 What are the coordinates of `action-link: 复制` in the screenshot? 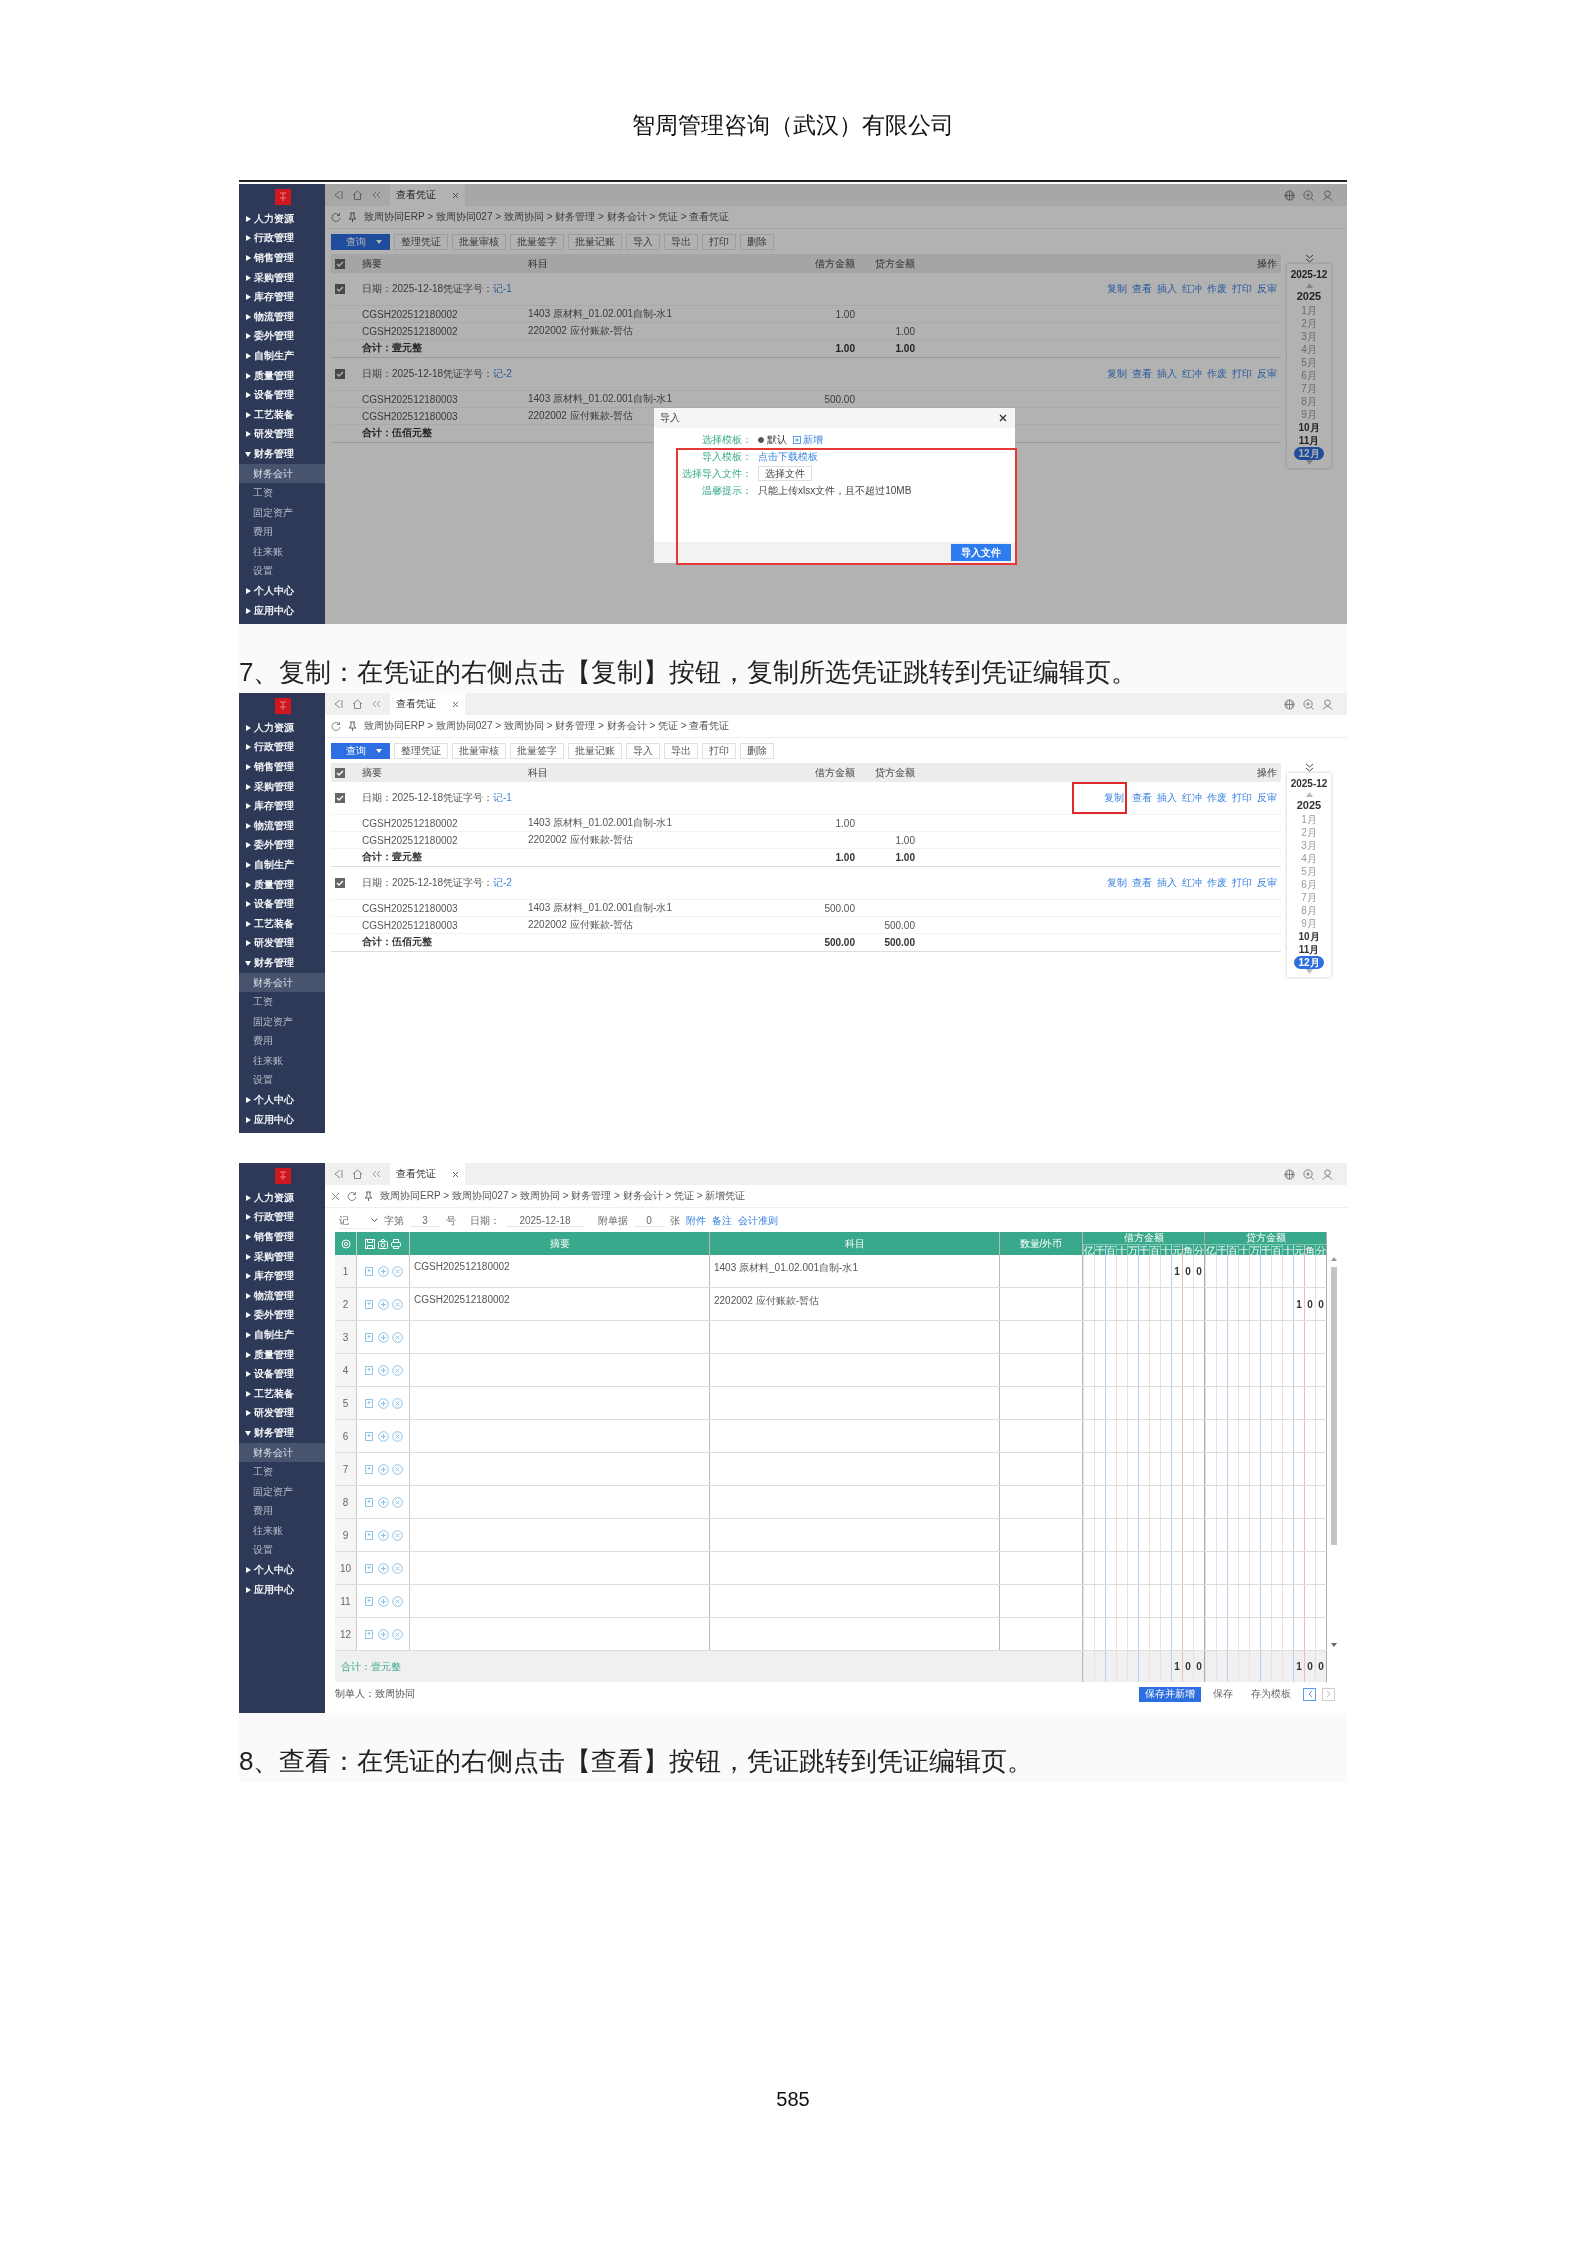 It's located at (1117, 374).